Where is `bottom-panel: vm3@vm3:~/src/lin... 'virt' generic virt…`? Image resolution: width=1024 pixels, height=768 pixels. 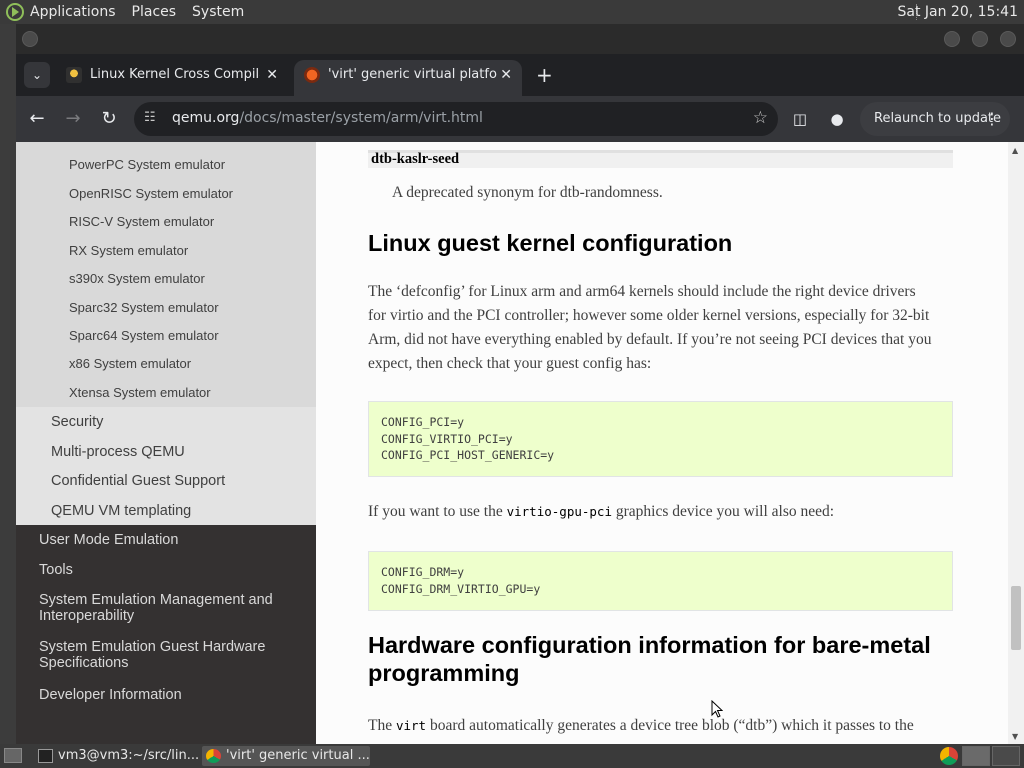 bottom-panel: vm3@vm3:~/src/lin... 'virt' generic virt… is located at coordinates (512, 756).